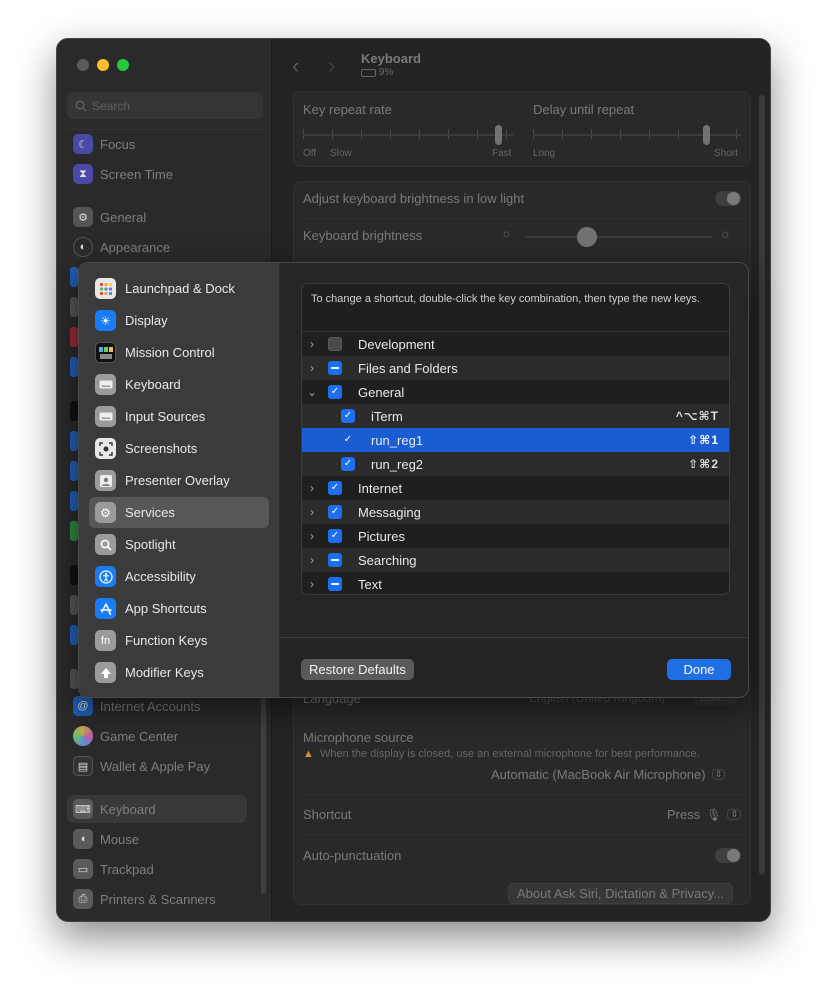 Image resolution: width=827 pixels, height=997 pixels. I want to click on sidebar-item-label: Appearance, so click(135, 247).